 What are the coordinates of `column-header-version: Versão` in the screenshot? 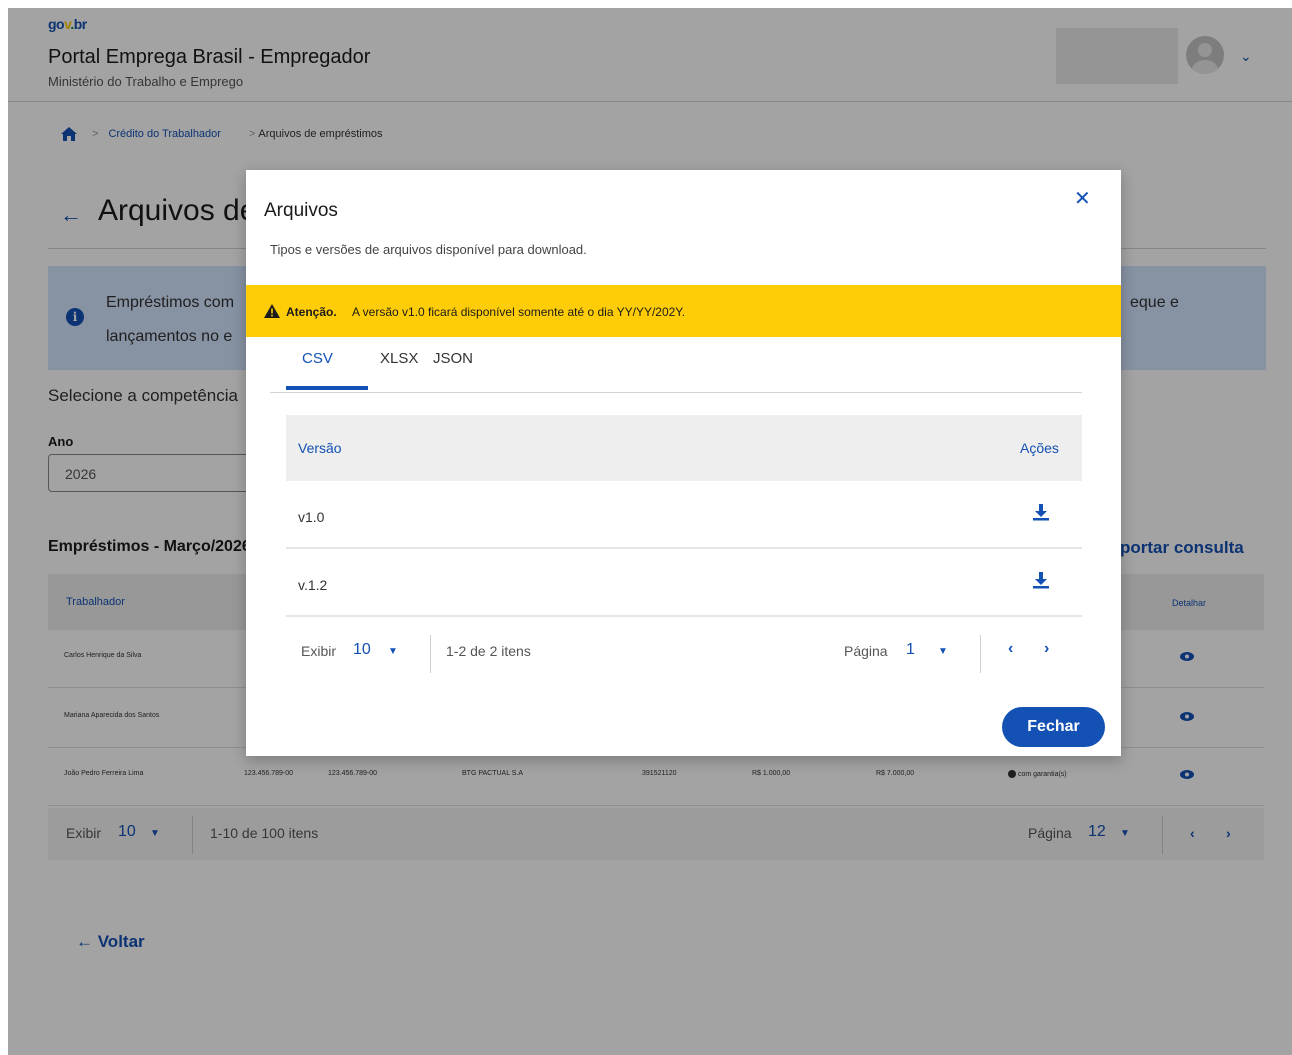 It's located at (320, 448).